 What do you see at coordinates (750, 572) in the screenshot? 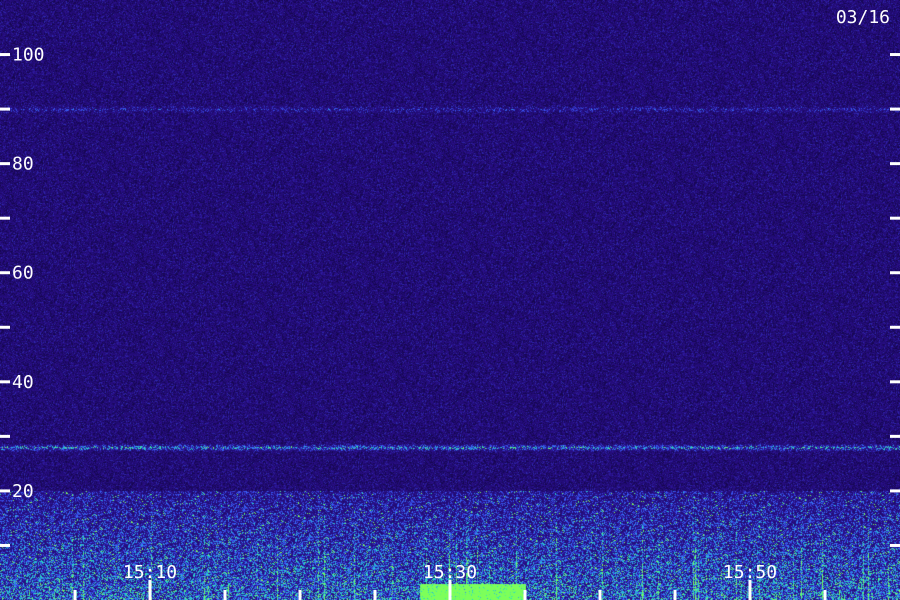
I see `x-tick-label: 15:50` at bounding box center [750, 572].